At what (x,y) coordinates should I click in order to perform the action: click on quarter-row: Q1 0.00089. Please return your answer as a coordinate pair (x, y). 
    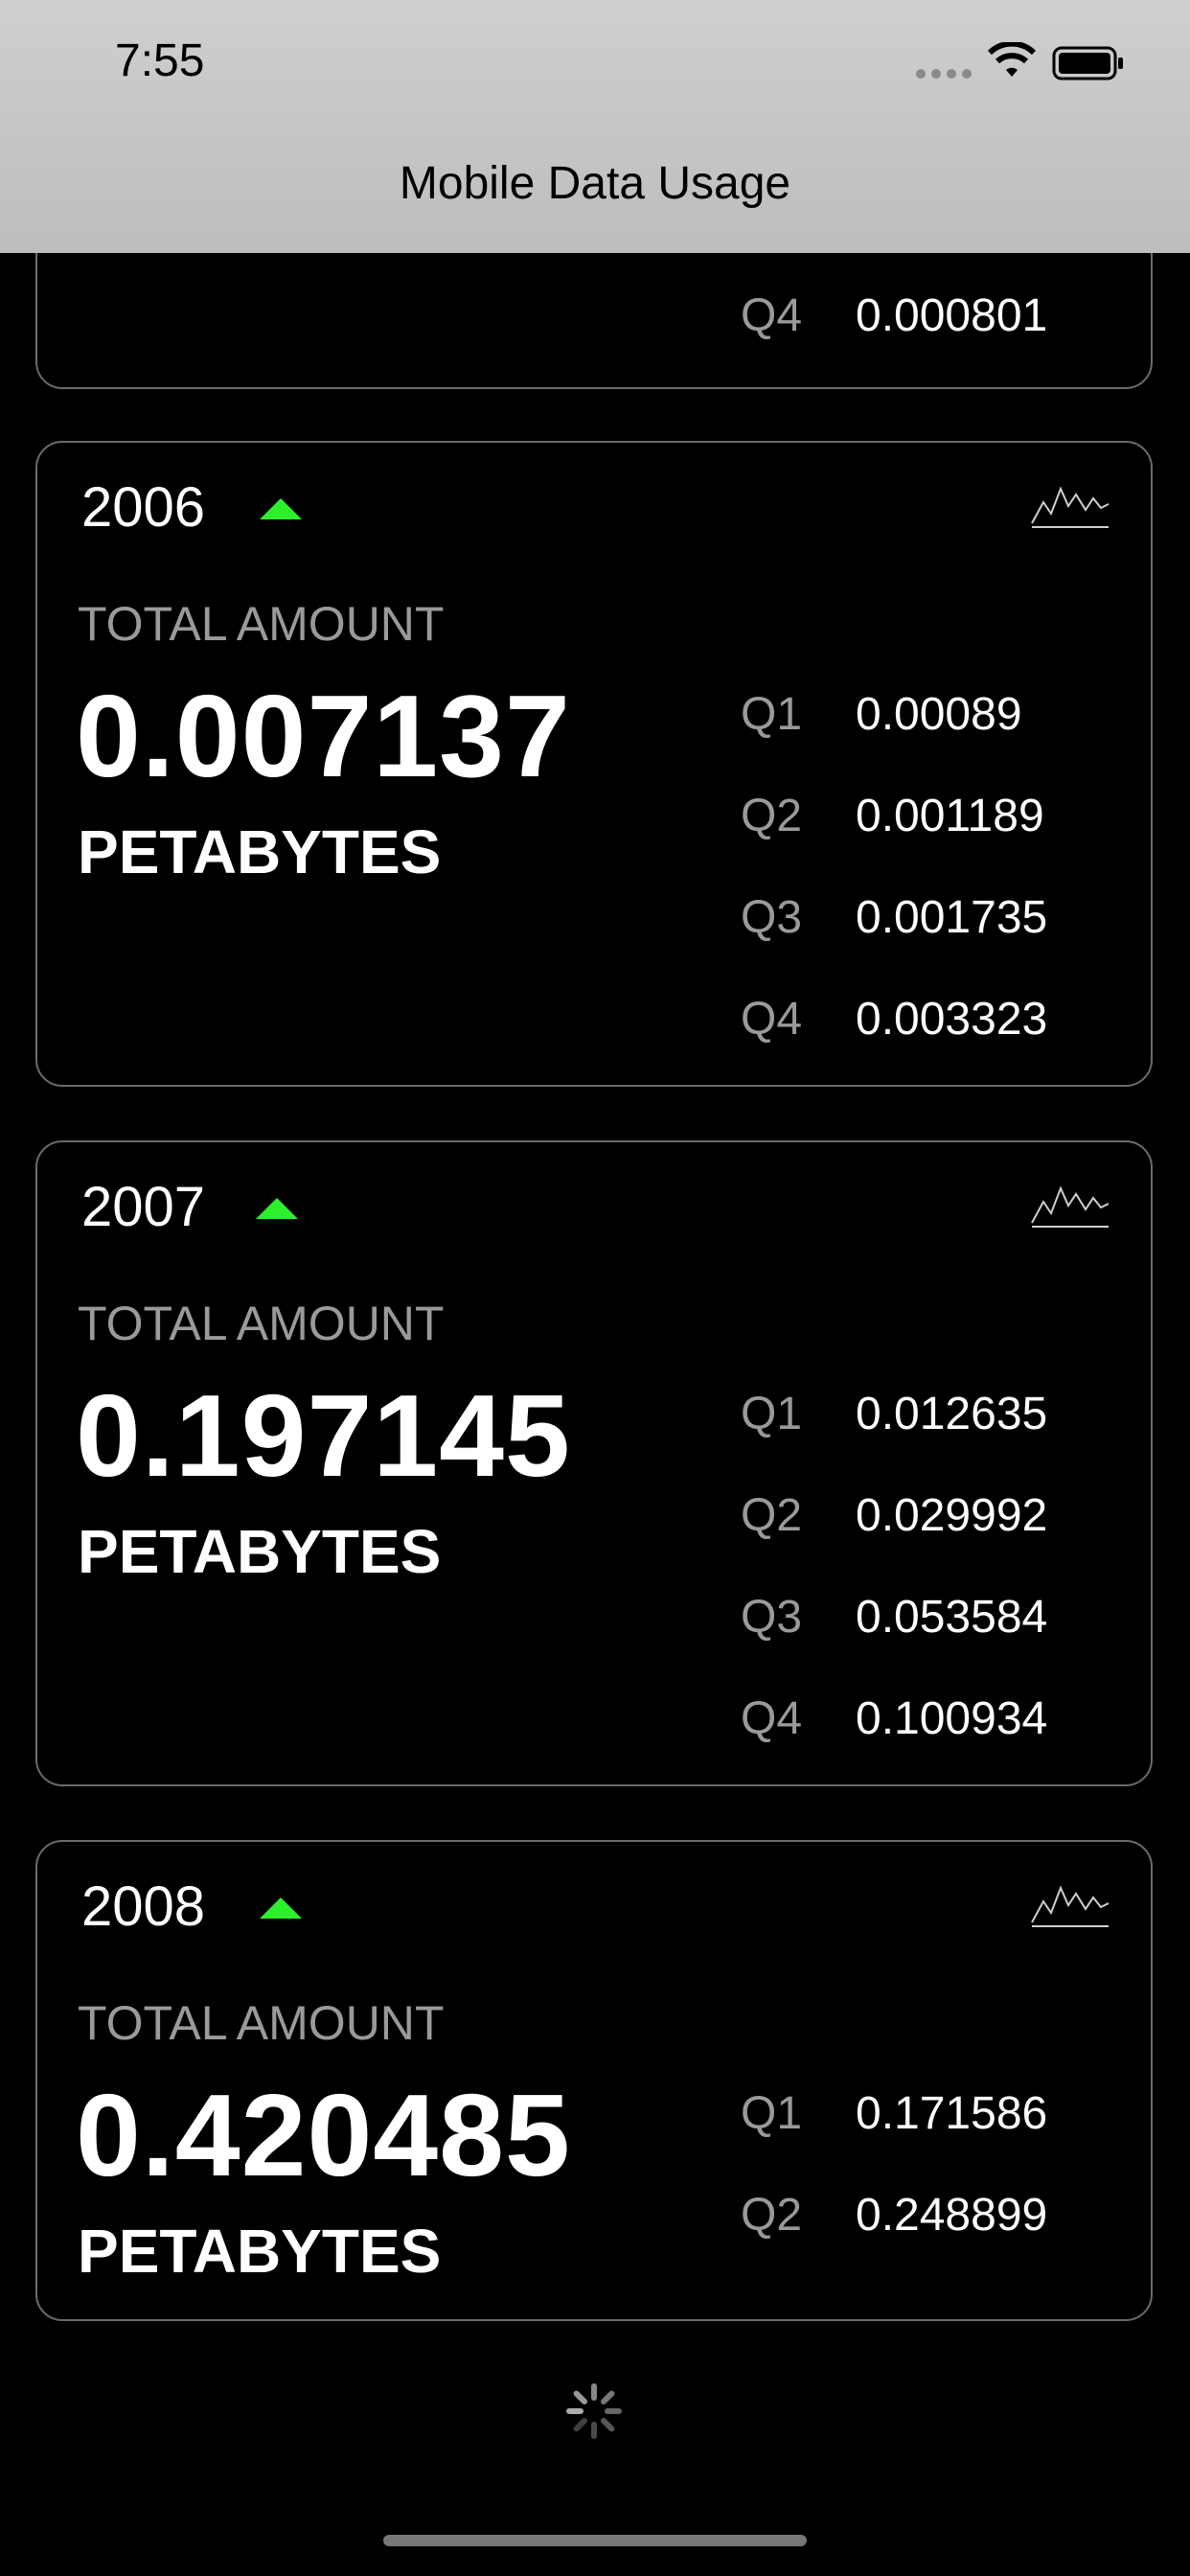
    Looking at the image, I should click on (882, 714).